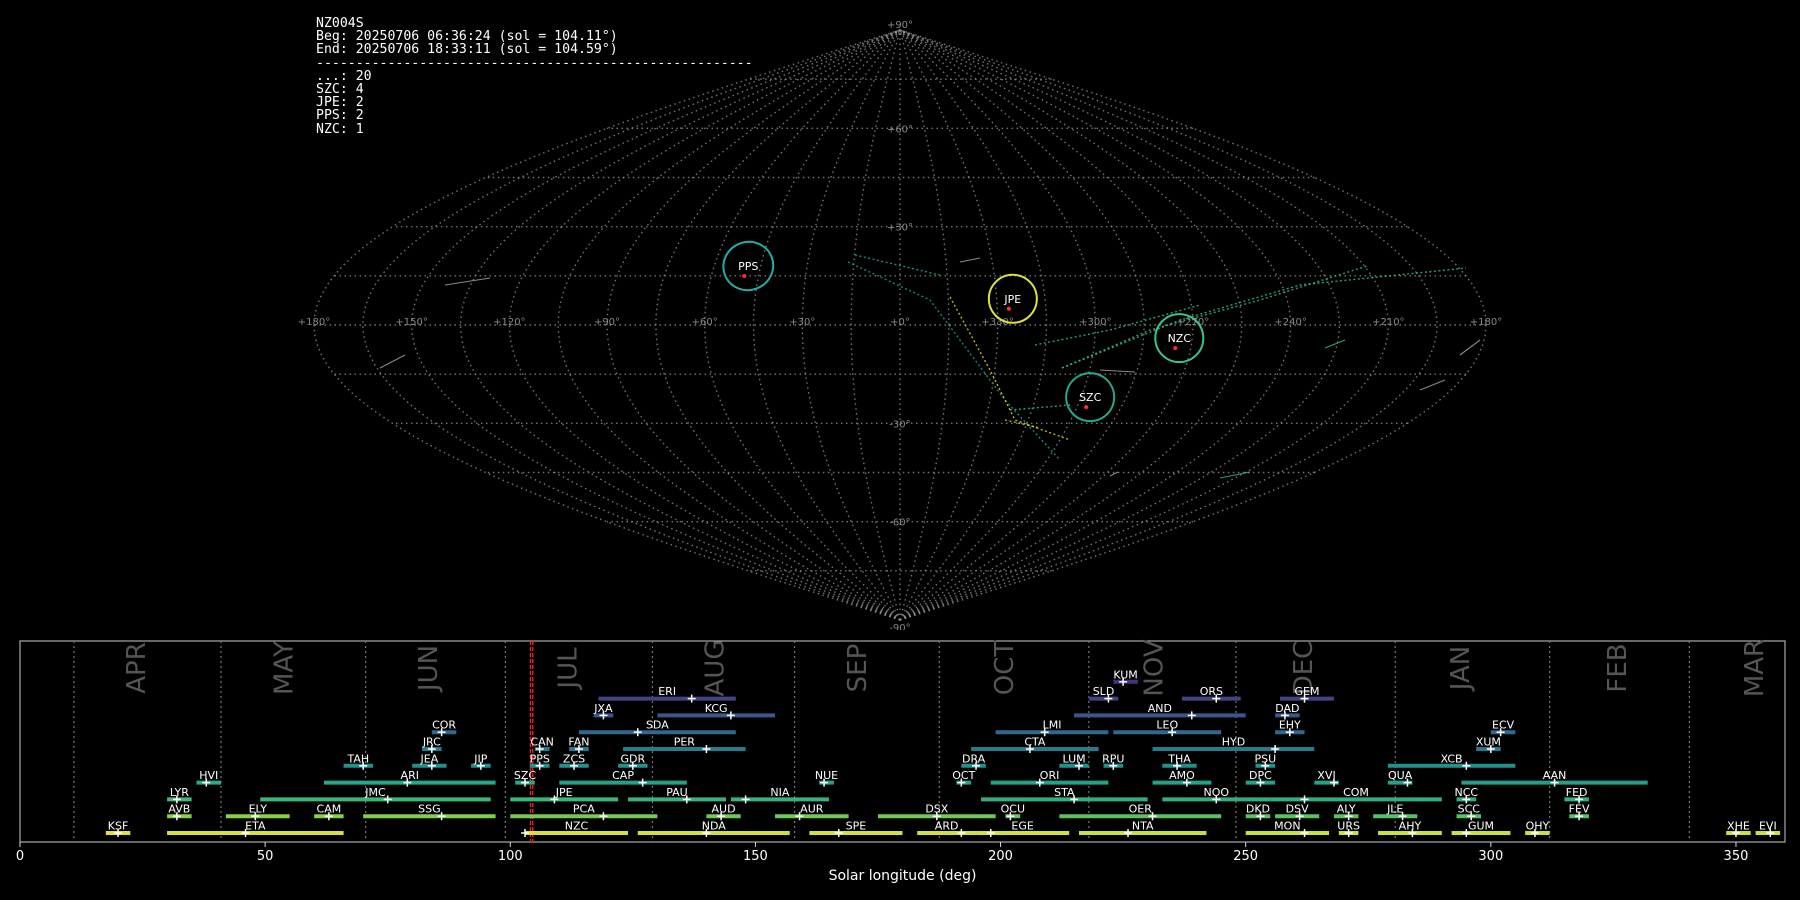  What do you see at coordinates (685, 742) in the screenshot?
I see `shower-label: PER` at bounding box center [685, 742].